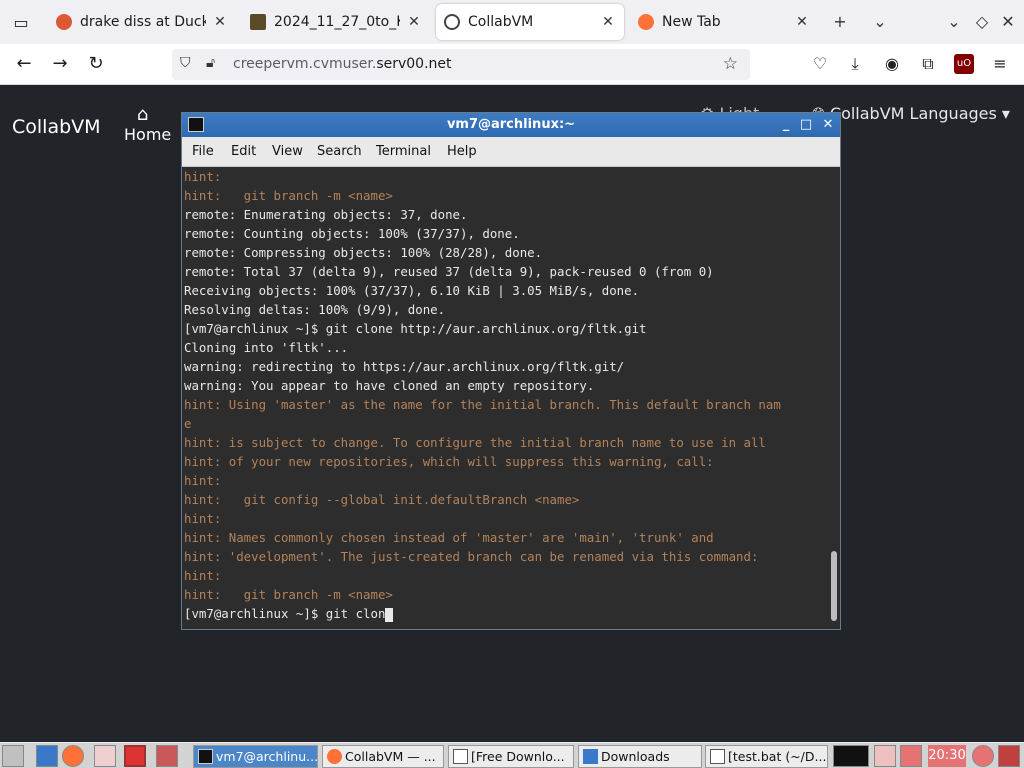 Image resolution: width=1024 pixels, height=768 pixels. What do you see at coordinates (142, 22) in the screenshot?
I see `tab-duckduckgo: drake diss at DuckDuckGo ✕` at bounding box center [142, 22].